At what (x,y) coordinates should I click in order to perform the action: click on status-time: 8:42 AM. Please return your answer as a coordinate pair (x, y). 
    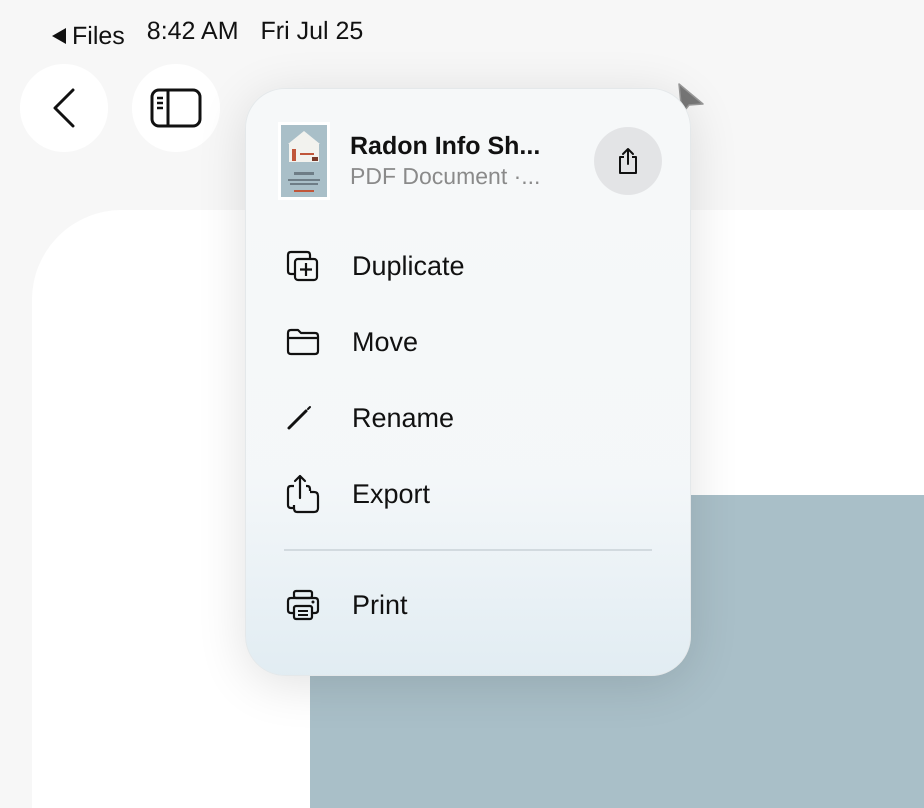
    Looking at the image, I should click on (192, 32).